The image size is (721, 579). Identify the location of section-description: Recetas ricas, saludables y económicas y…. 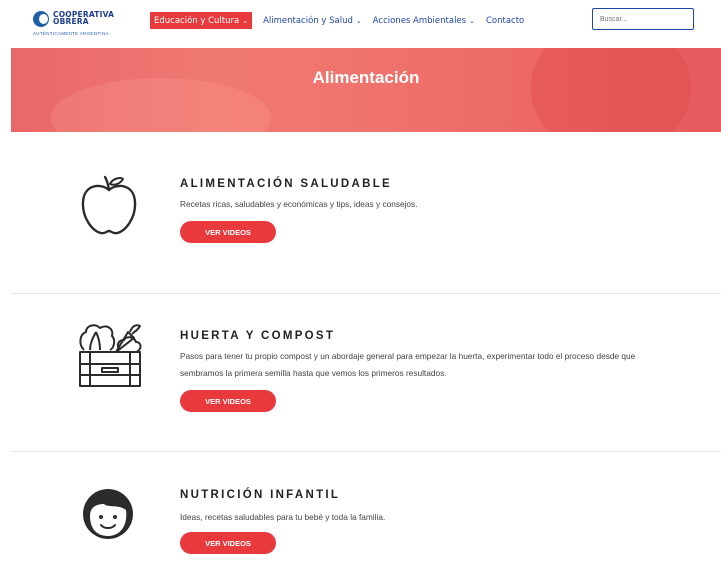
(299, 204).